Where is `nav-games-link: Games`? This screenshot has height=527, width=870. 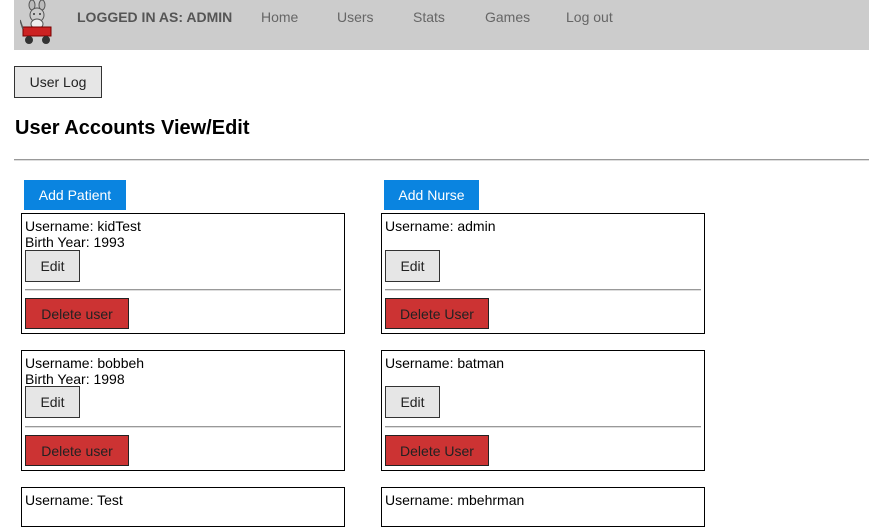 nav-games-link: Games is located at coordinates (507, 17).